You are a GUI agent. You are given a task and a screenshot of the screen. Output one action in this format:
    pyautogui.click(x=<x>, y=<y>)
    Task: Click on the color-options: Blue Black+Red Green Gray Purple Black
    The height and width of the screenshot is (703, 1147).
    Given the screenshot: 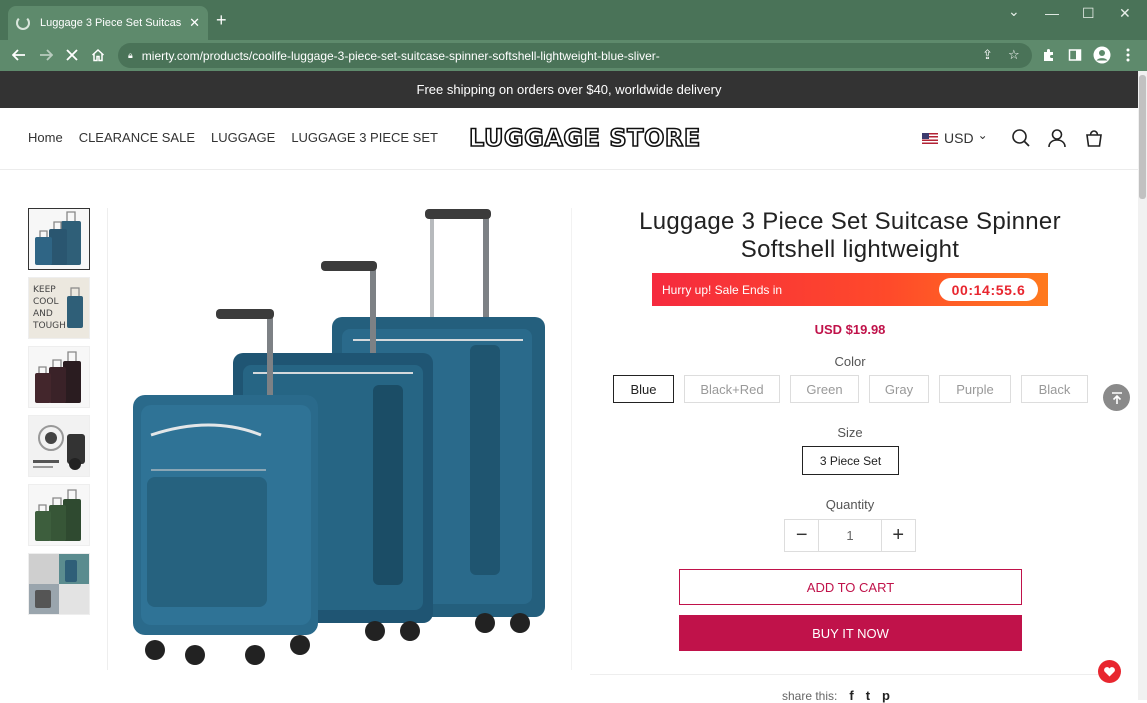 What is the action you would take?
    pyautogui.click(x=850, y=389)
    